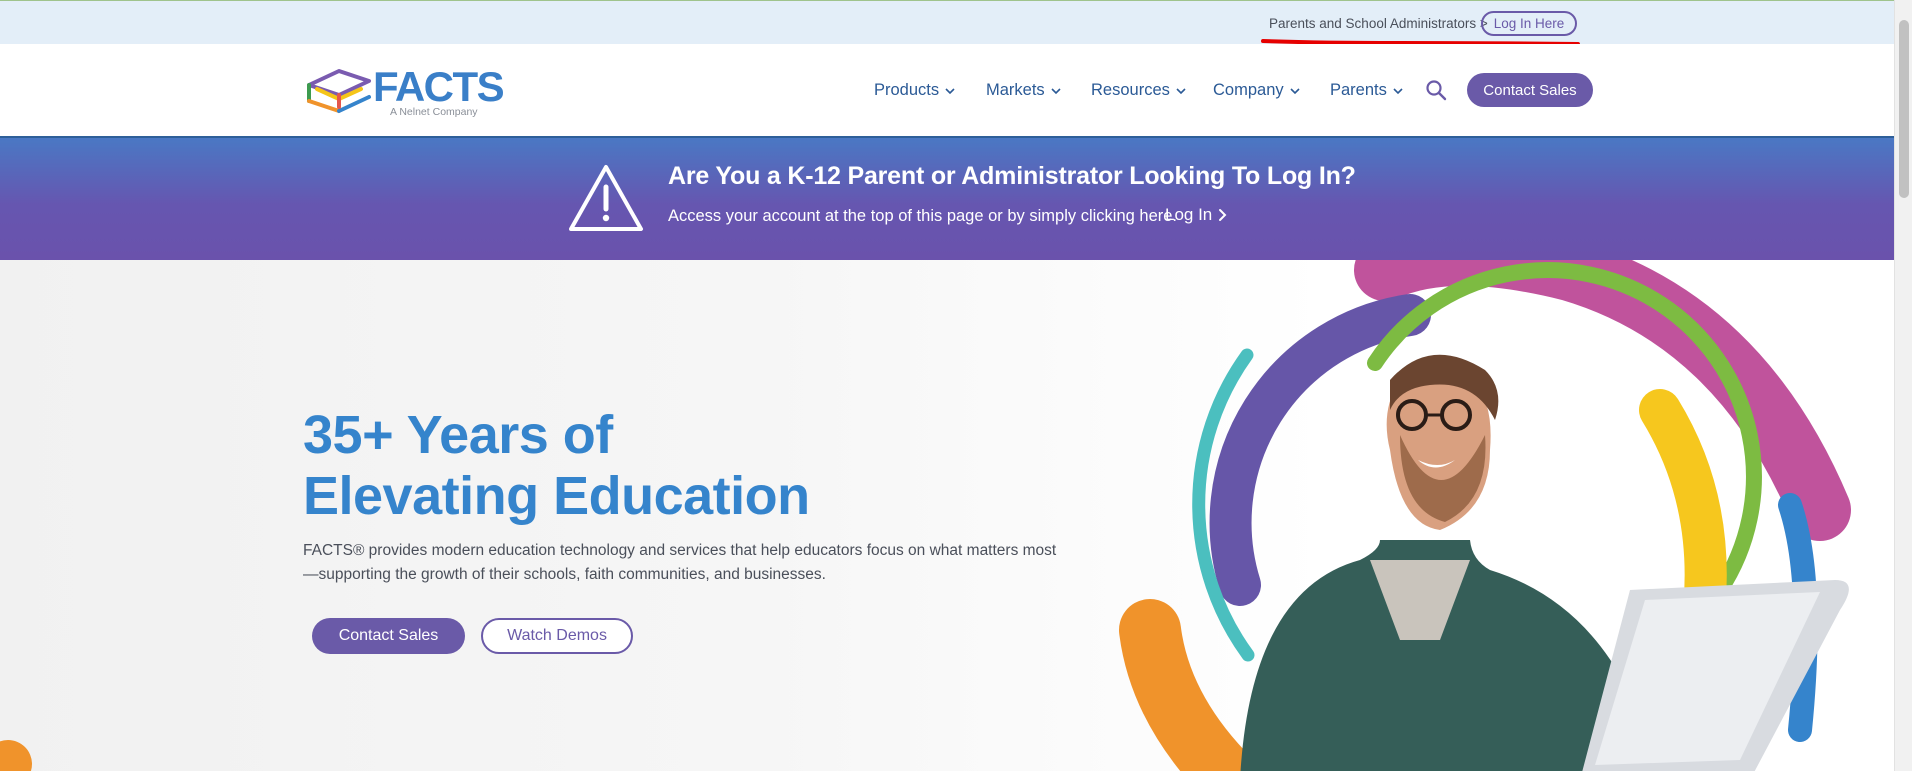 This screenshot has width=1912, height=771. Describe the element at coordinates (907, 90) in the screenshot. I see `nav-label: Products` at that location.